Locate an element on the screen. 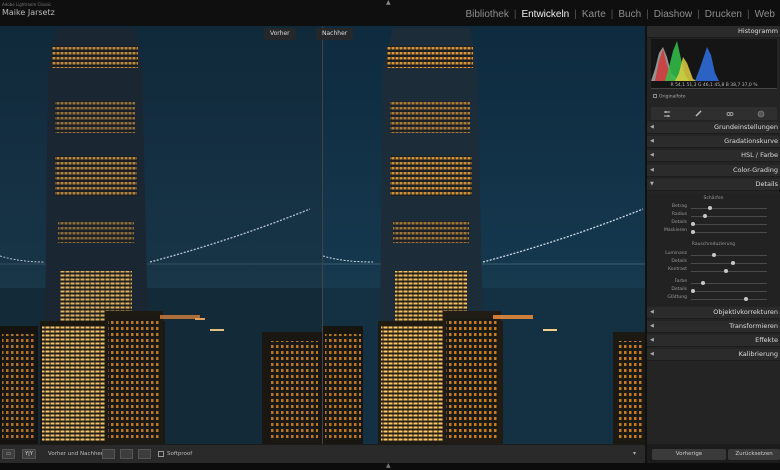 The width and height of the screenshot is (780, 470). slider-luminanz: Luminanz is located at coordinates (713, 255).